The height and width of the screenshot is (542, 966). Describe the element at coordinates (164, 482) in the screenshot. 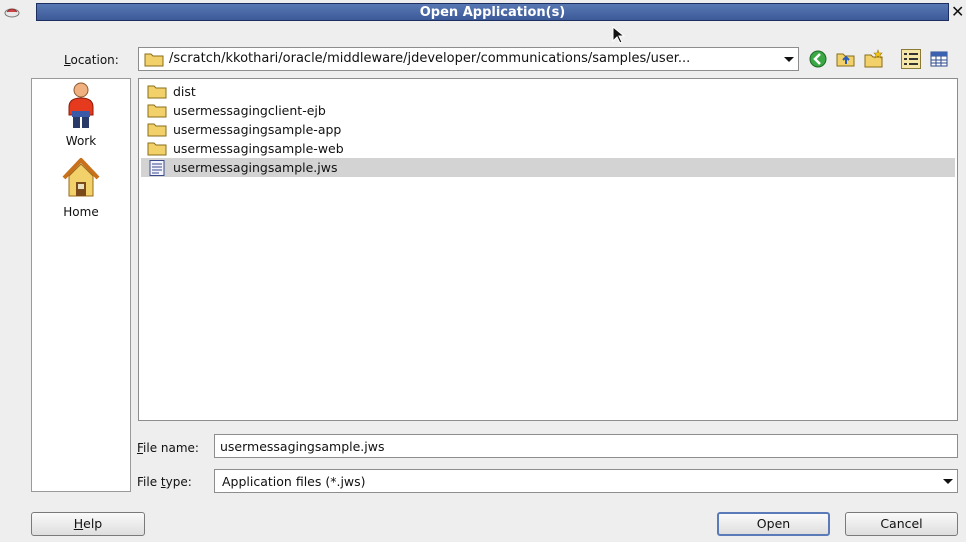

I see `file-type-label: File type:` at that location.